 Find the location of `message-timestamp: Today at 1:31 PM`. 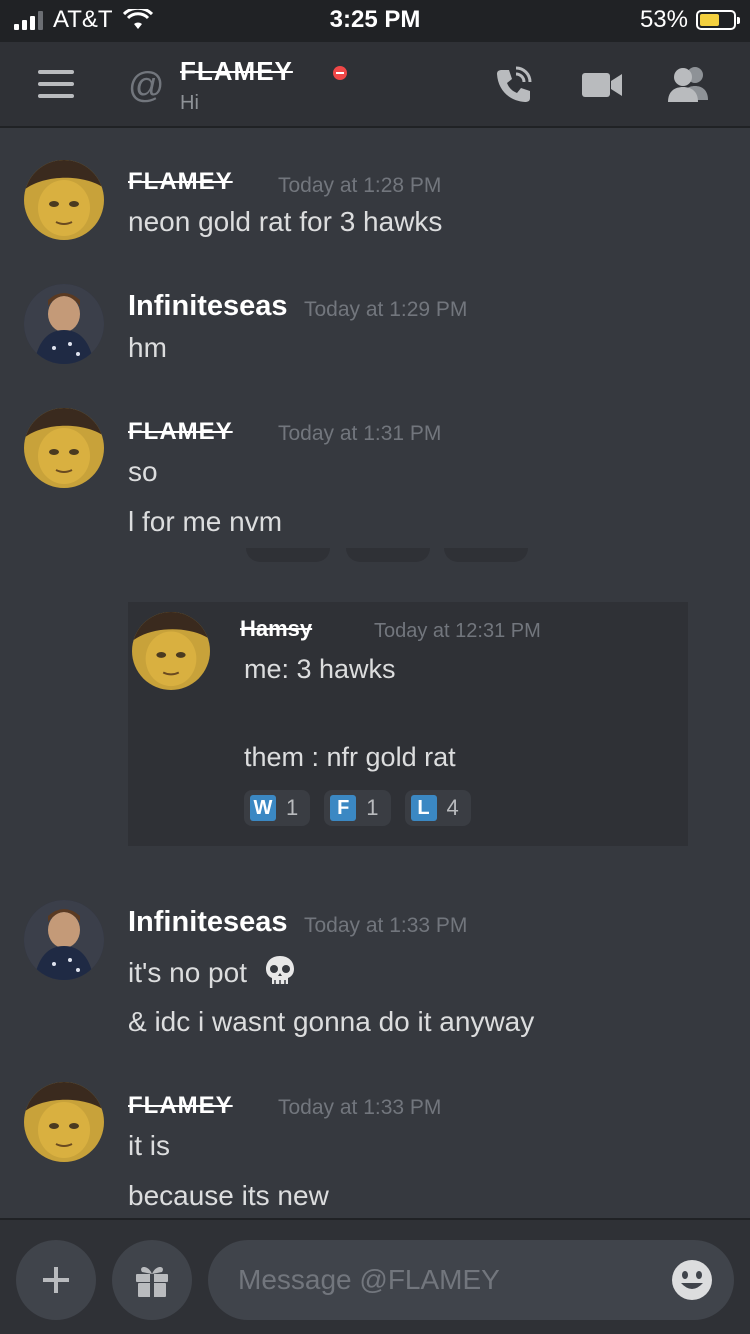

message-timestamp: Today at 1:31 PM is located at coordinates (360, 433).